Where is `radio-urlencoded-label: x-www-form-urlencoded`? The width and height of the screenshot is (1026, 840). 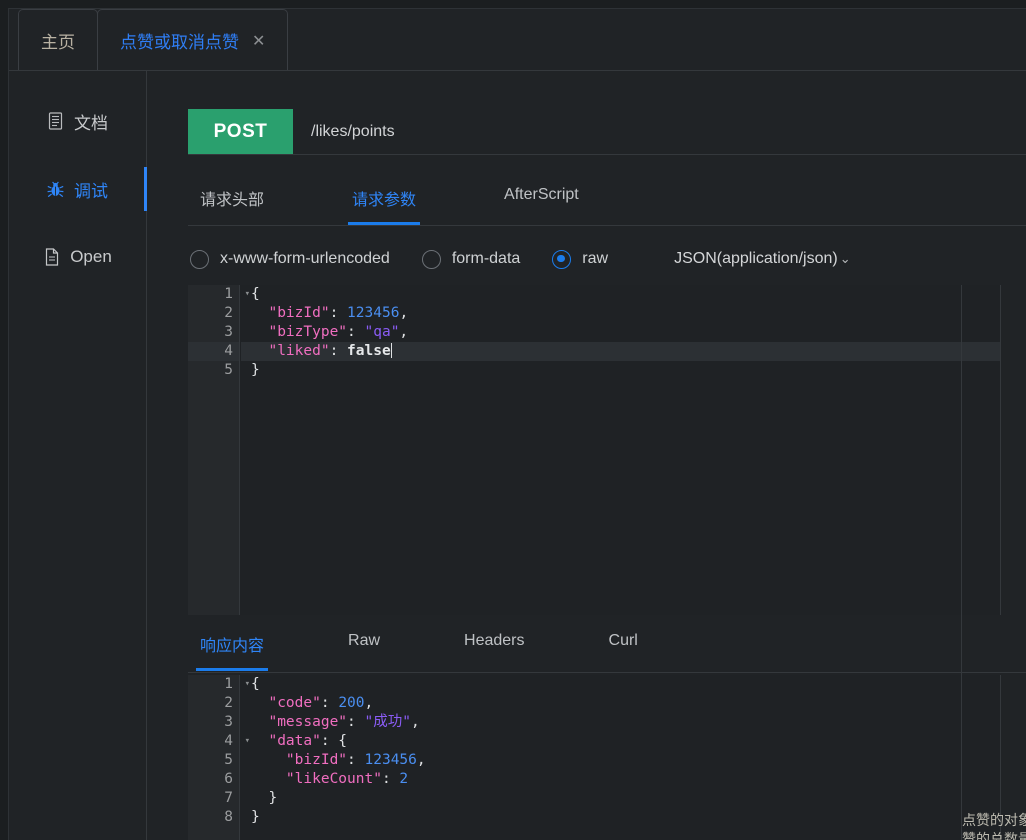
radio-urlencoded-label: x-www-form-urlencoded is located at coordinates (305, 258).